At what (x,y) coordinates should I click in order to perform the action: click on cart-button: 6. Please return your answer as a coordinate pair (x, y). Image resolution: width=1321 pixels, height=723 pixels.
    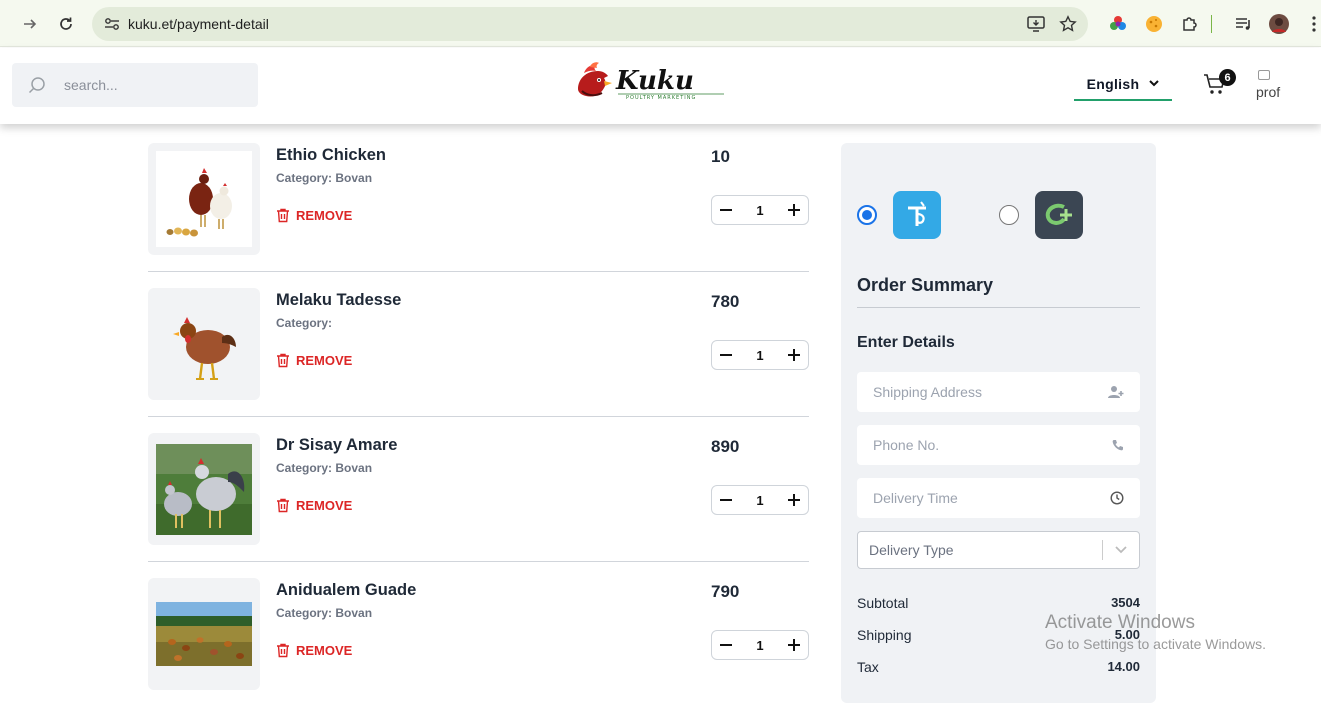
    Looking at the image, I should click on (1219, 83).